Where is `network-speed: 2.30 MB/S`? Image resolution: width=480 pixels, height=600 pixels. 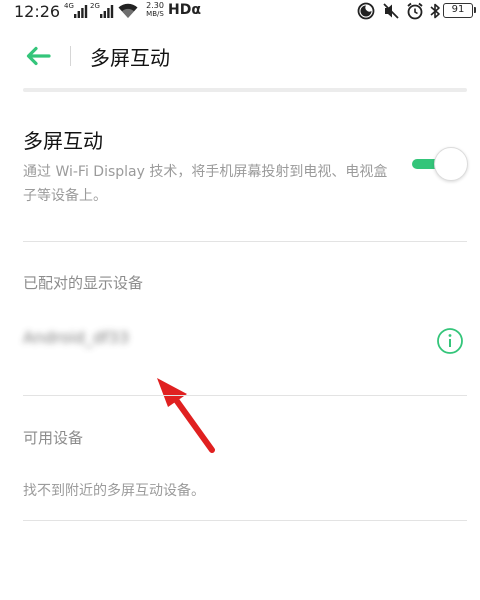 network-speed: 2.30 MB/S is located at coordinates (155, 10).